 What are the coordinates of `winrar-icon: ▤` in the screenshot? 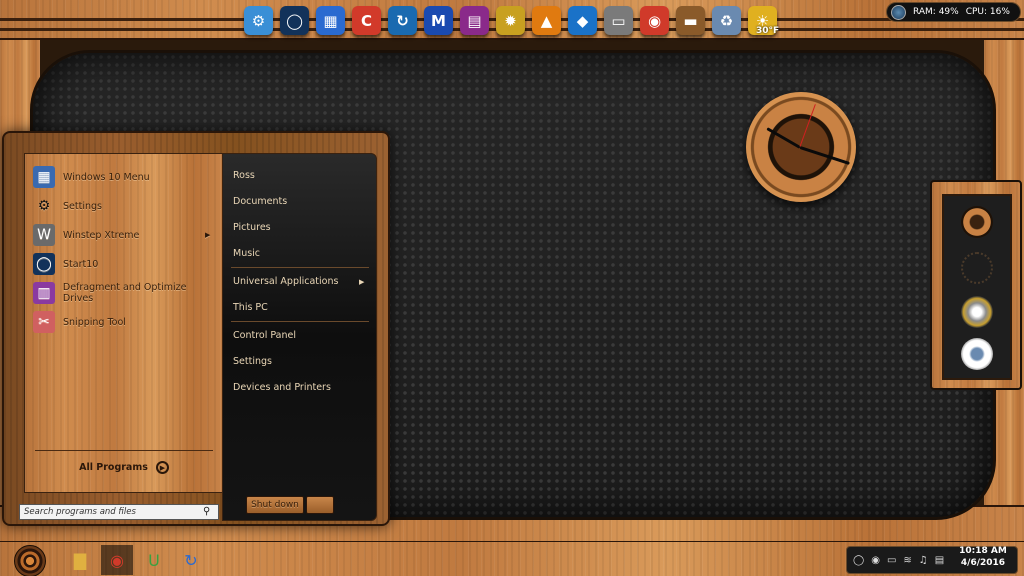 It's located at (474, 20).